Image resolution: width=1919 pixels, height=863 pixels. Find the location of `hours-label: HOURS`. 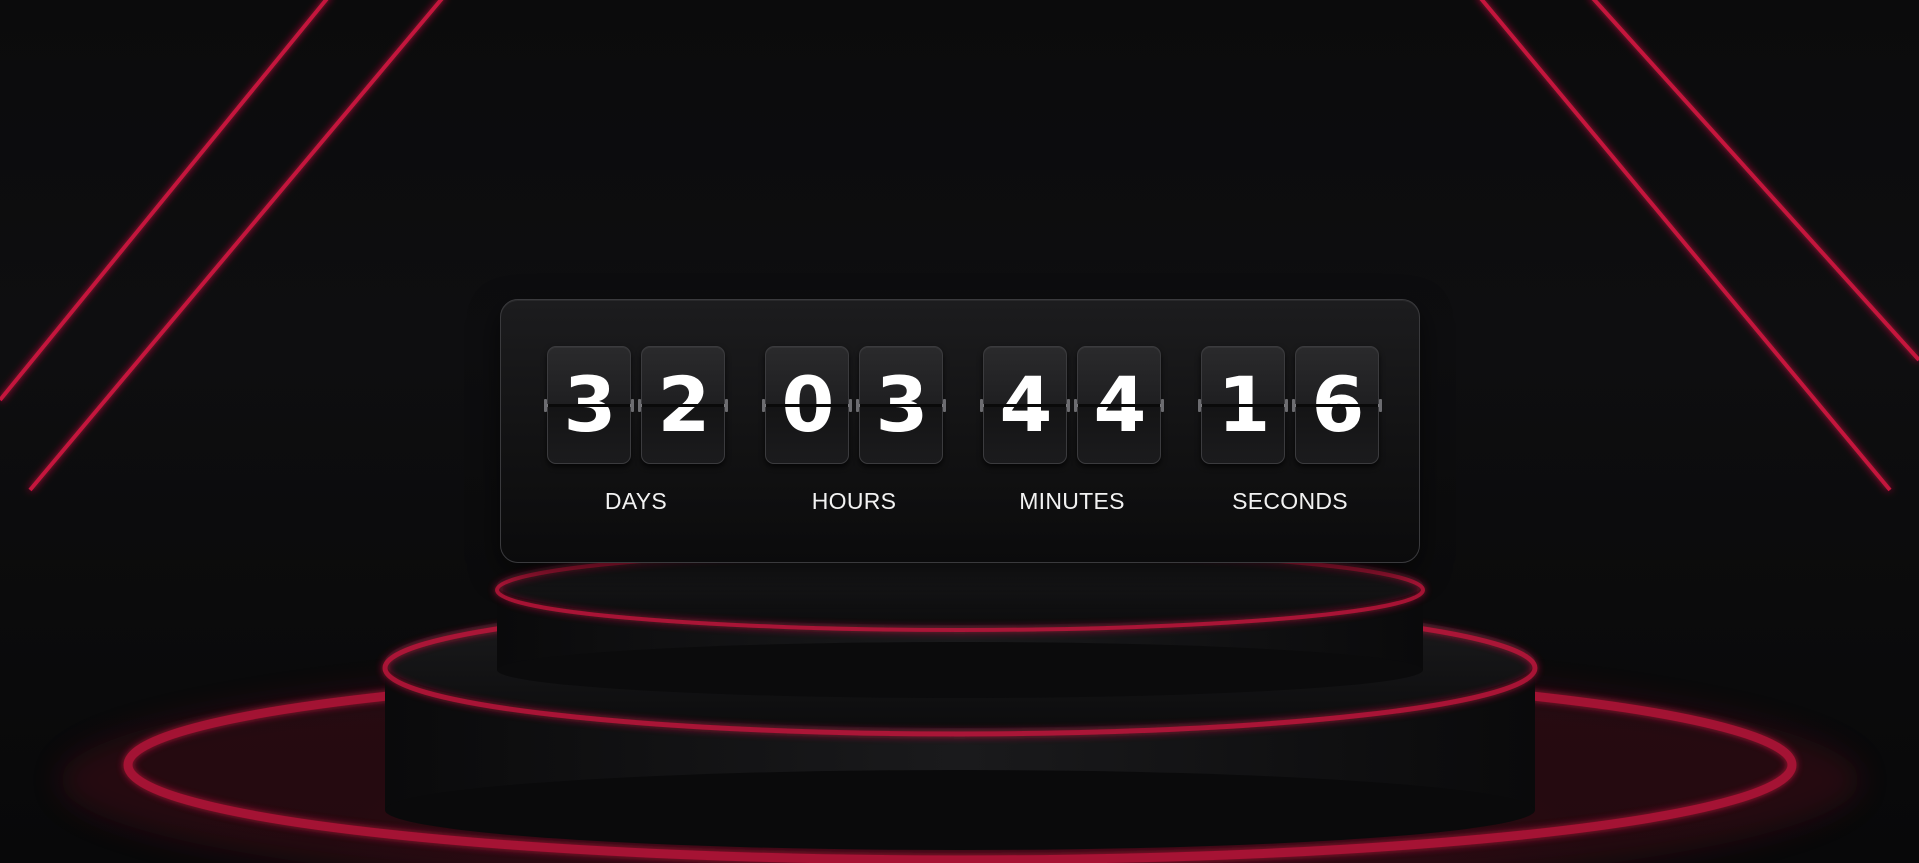

hours-label: HOURS is located at coordinates (854, 501).